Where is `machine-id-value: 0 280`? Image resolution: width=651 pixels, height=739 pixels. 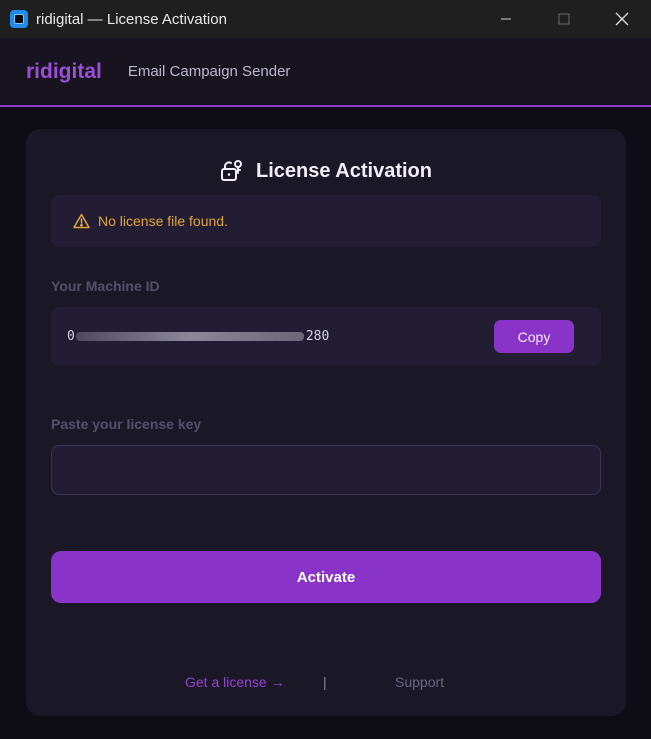
machine-id-value: 0 280 is located at coordinates (198, 336).